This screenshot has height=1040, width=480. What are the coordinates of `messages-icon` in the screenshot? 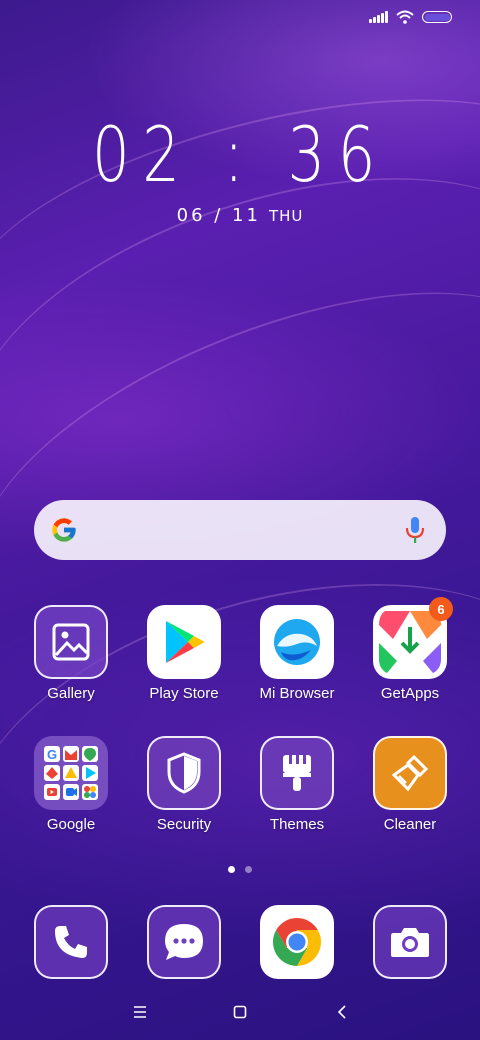 It's located at (184, 942).